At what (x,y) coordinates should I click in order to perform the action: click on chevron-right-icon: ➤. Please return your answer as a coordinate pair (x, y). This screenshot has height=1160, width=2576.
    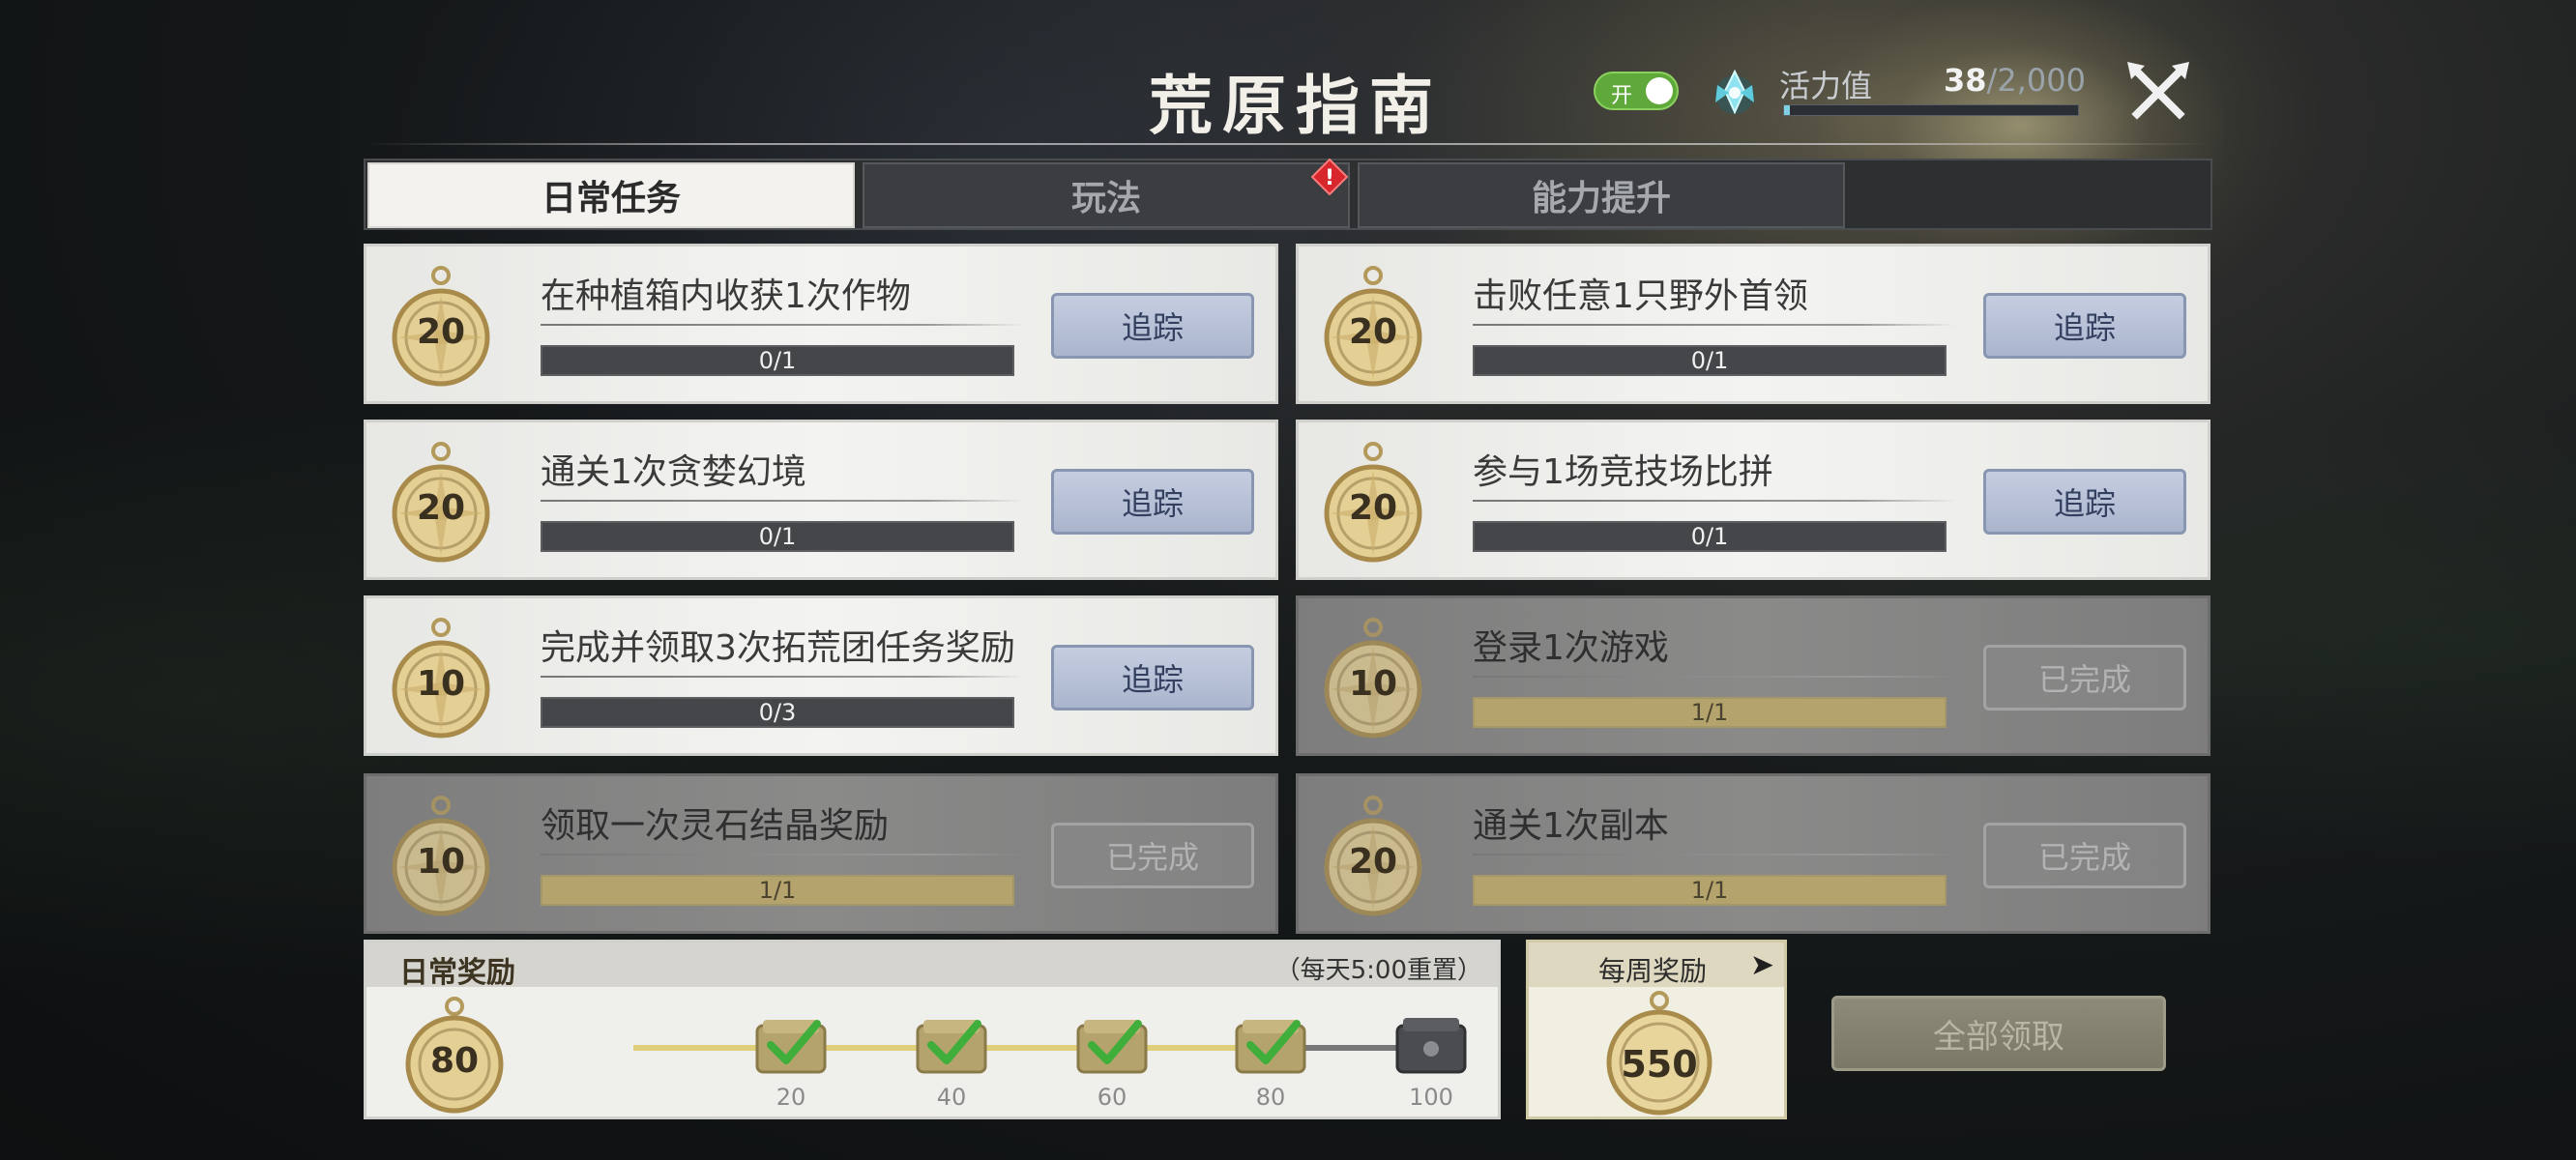
    Looking at the image, I should click on (1762, 965).